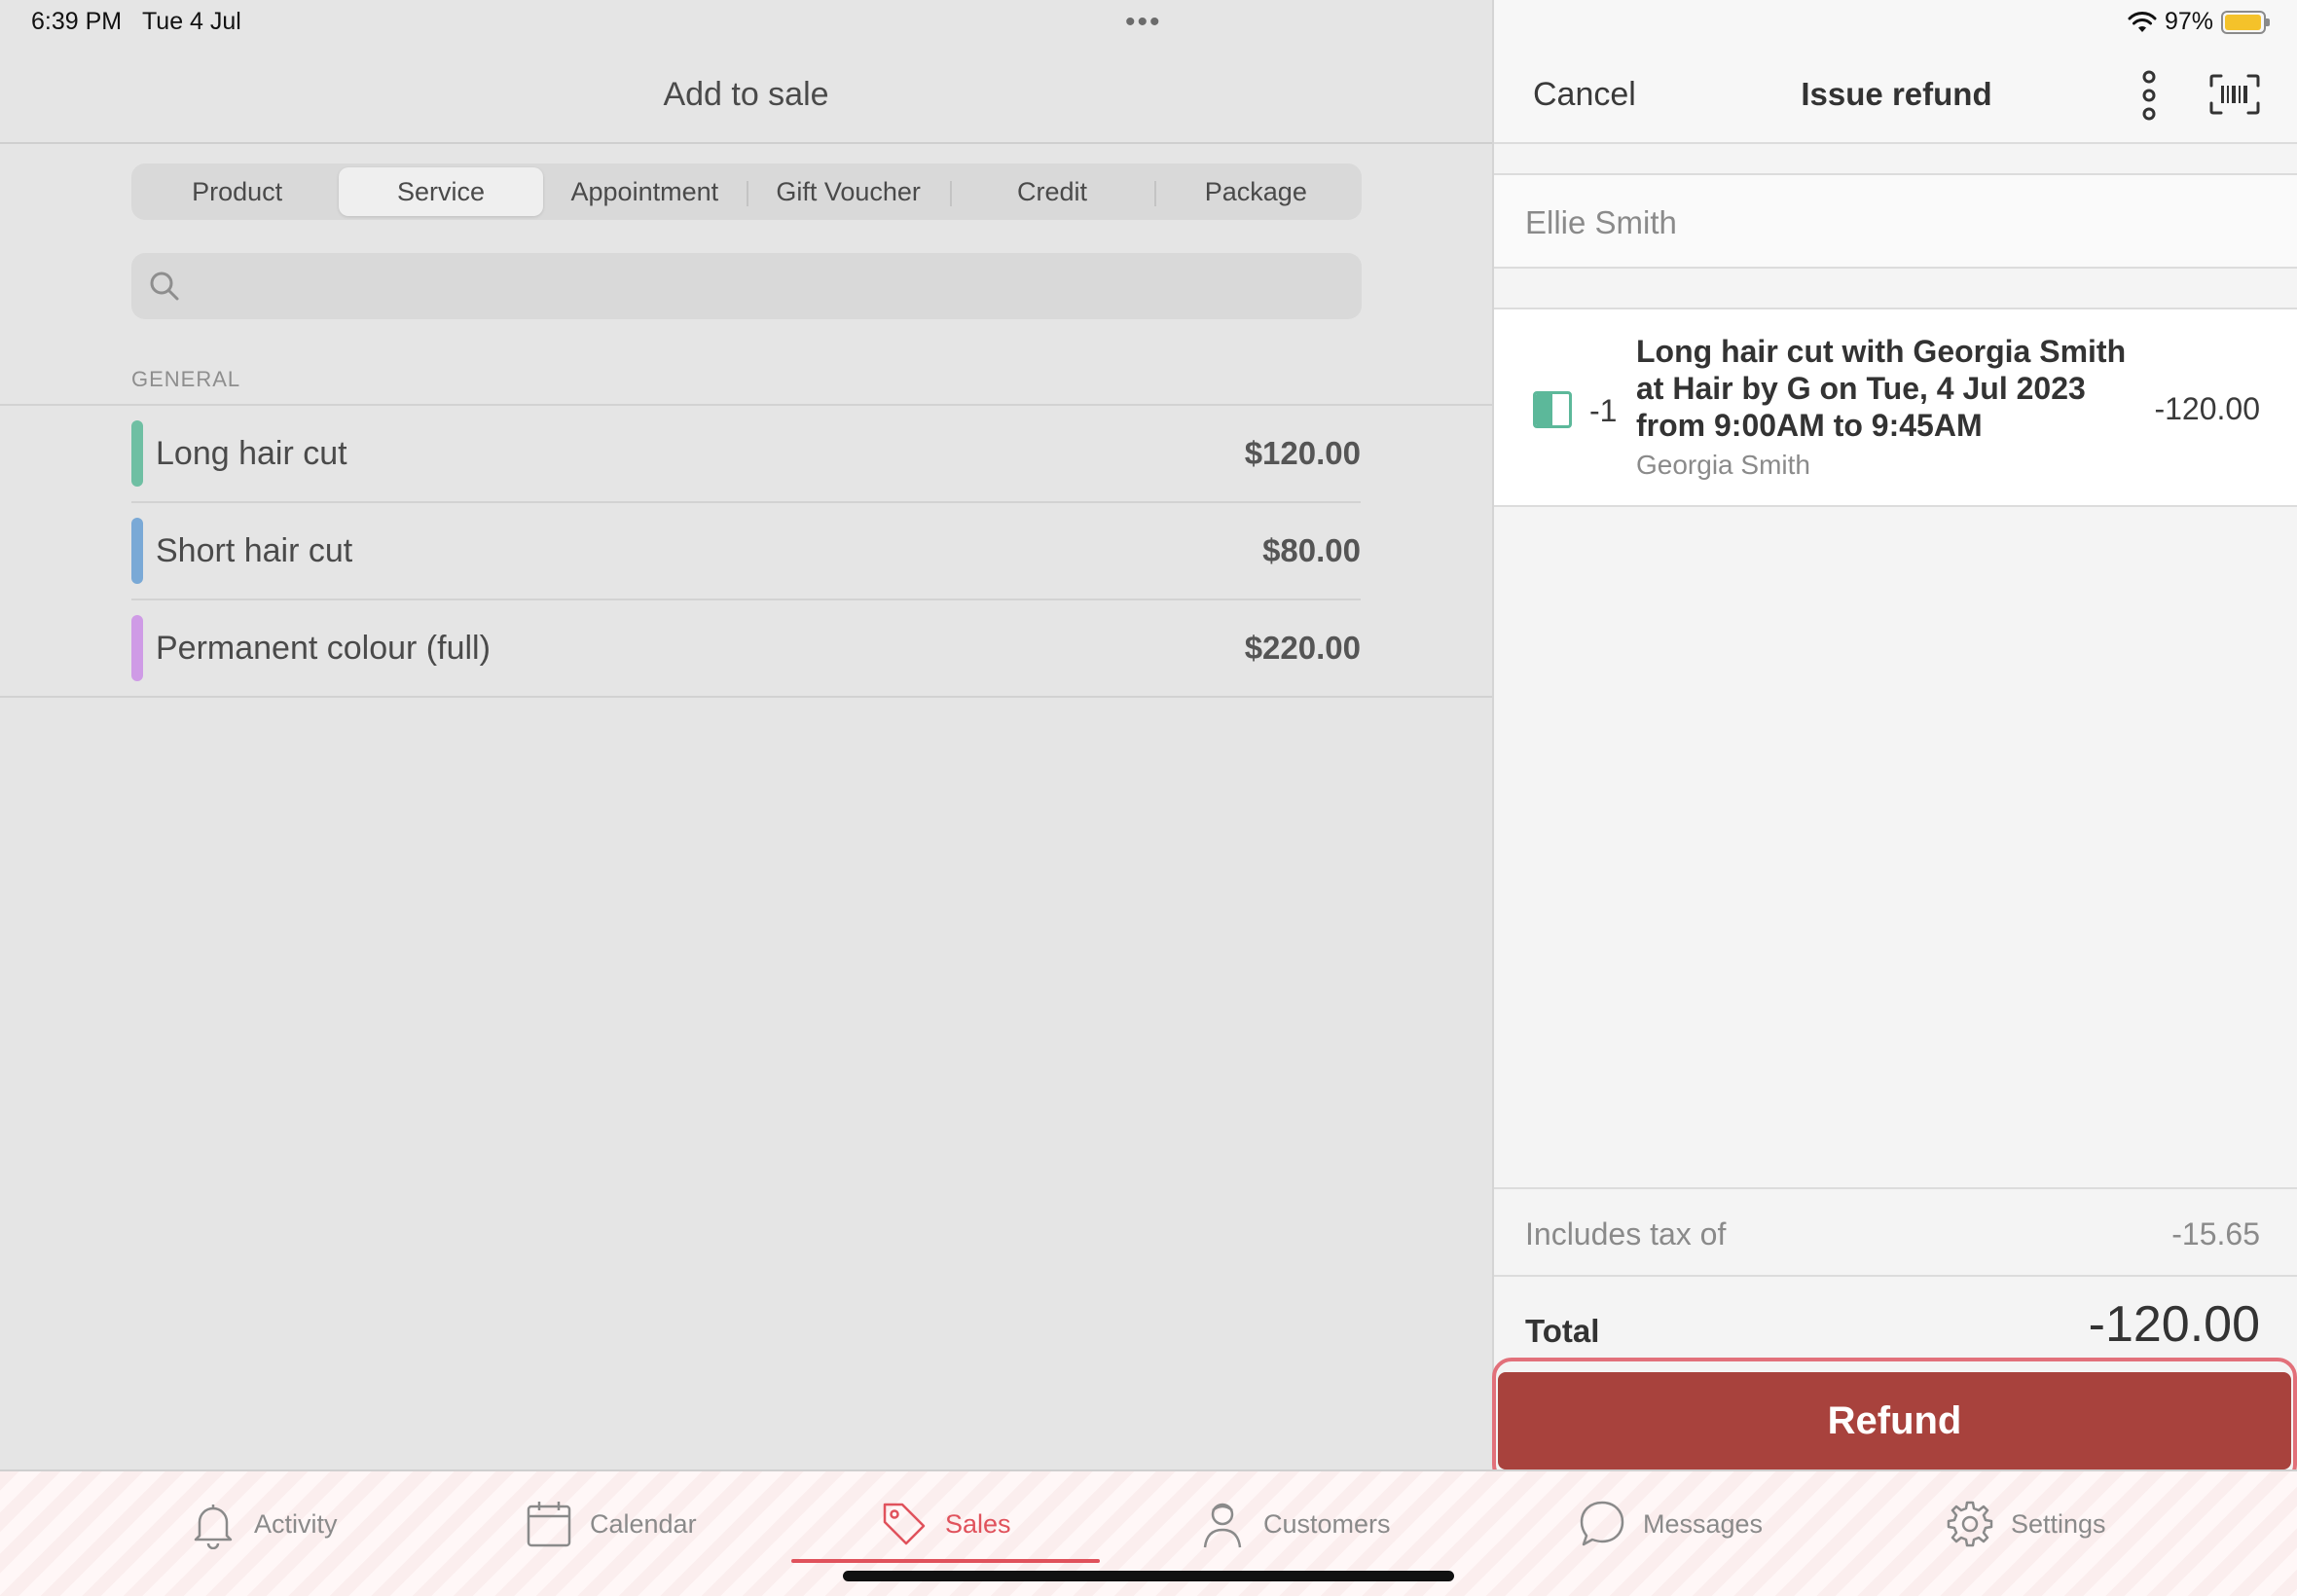  I want to click on search-input, so click(746, 286).